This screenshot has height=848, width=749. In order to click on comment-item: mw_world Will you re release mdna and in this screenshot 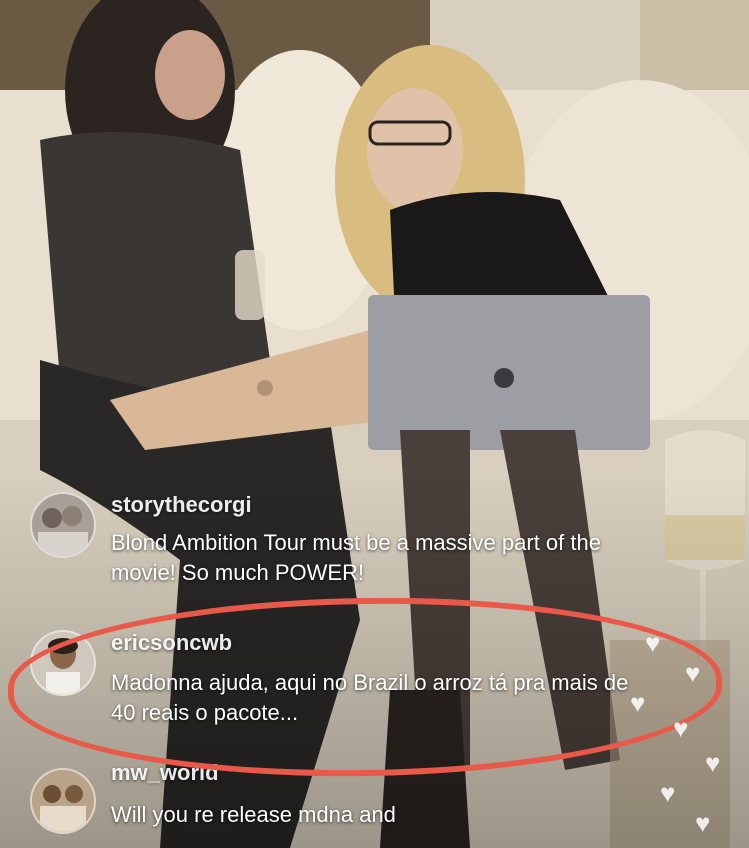, I will do `click(330, 804)`.